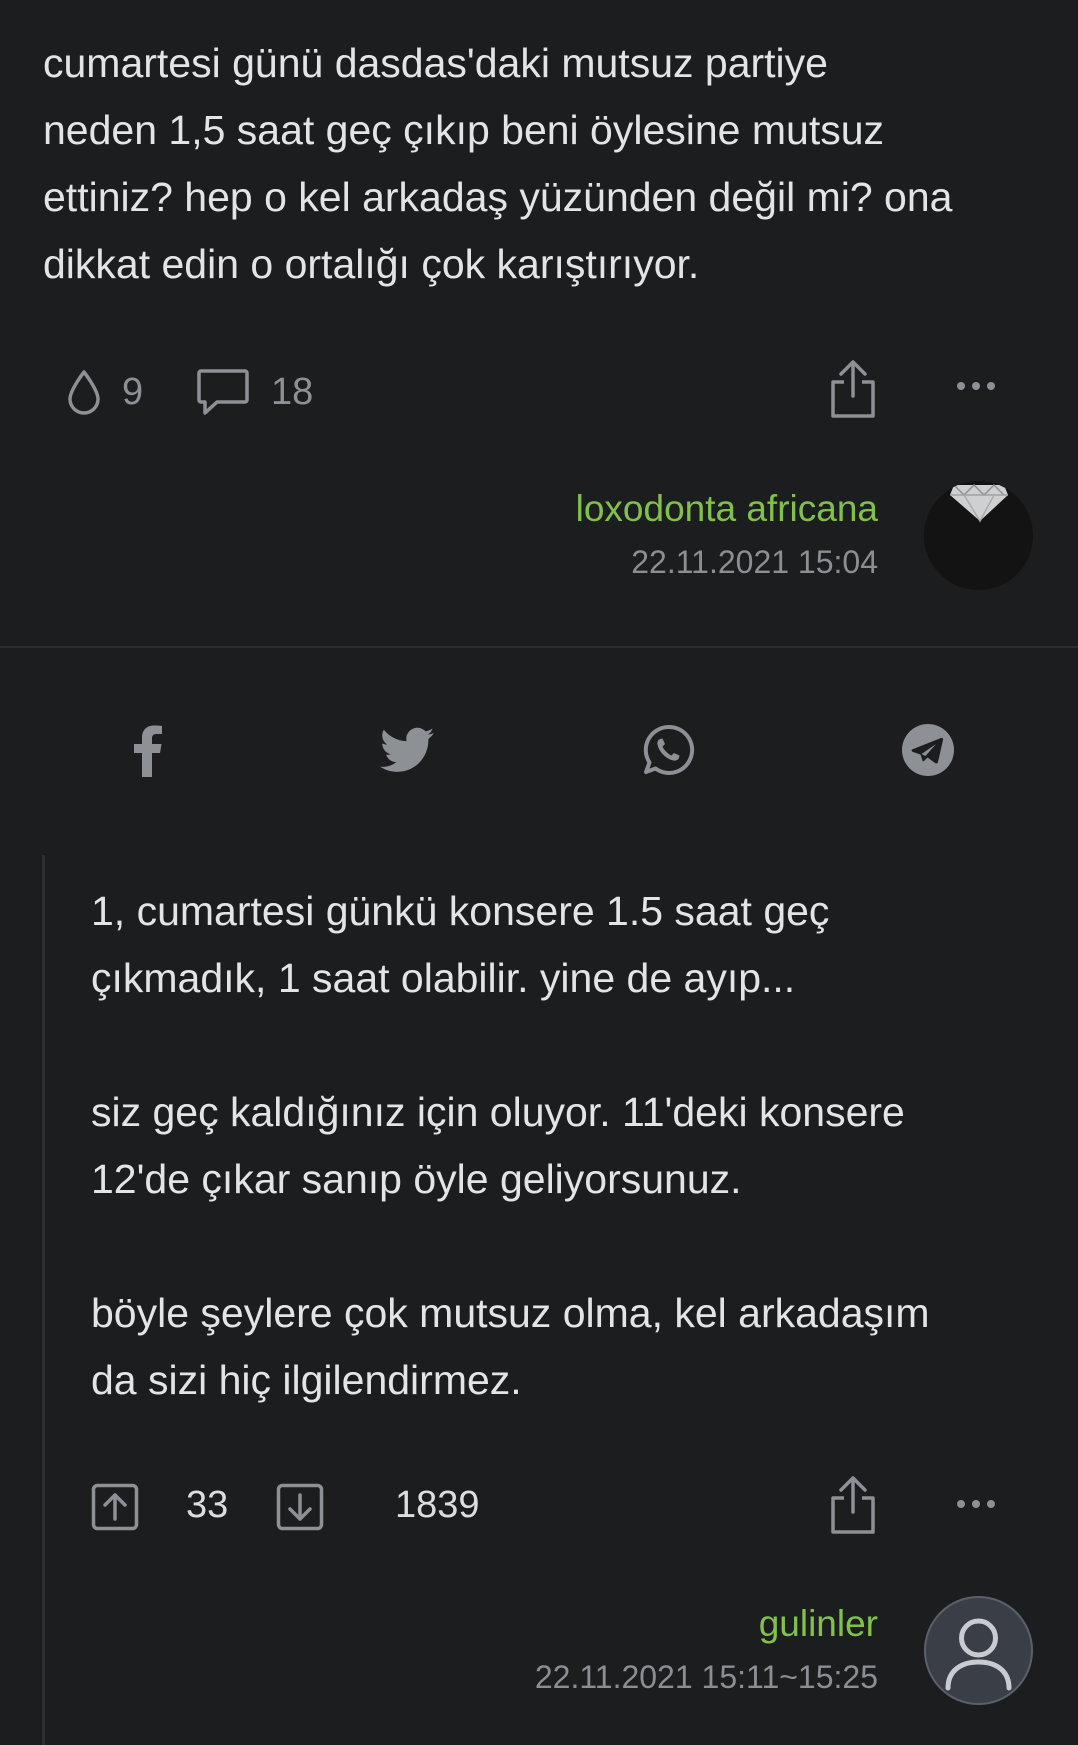 This screenshot has width=1078, height=1745. I want to click on upvote-count: 33, so click(207, 1505).